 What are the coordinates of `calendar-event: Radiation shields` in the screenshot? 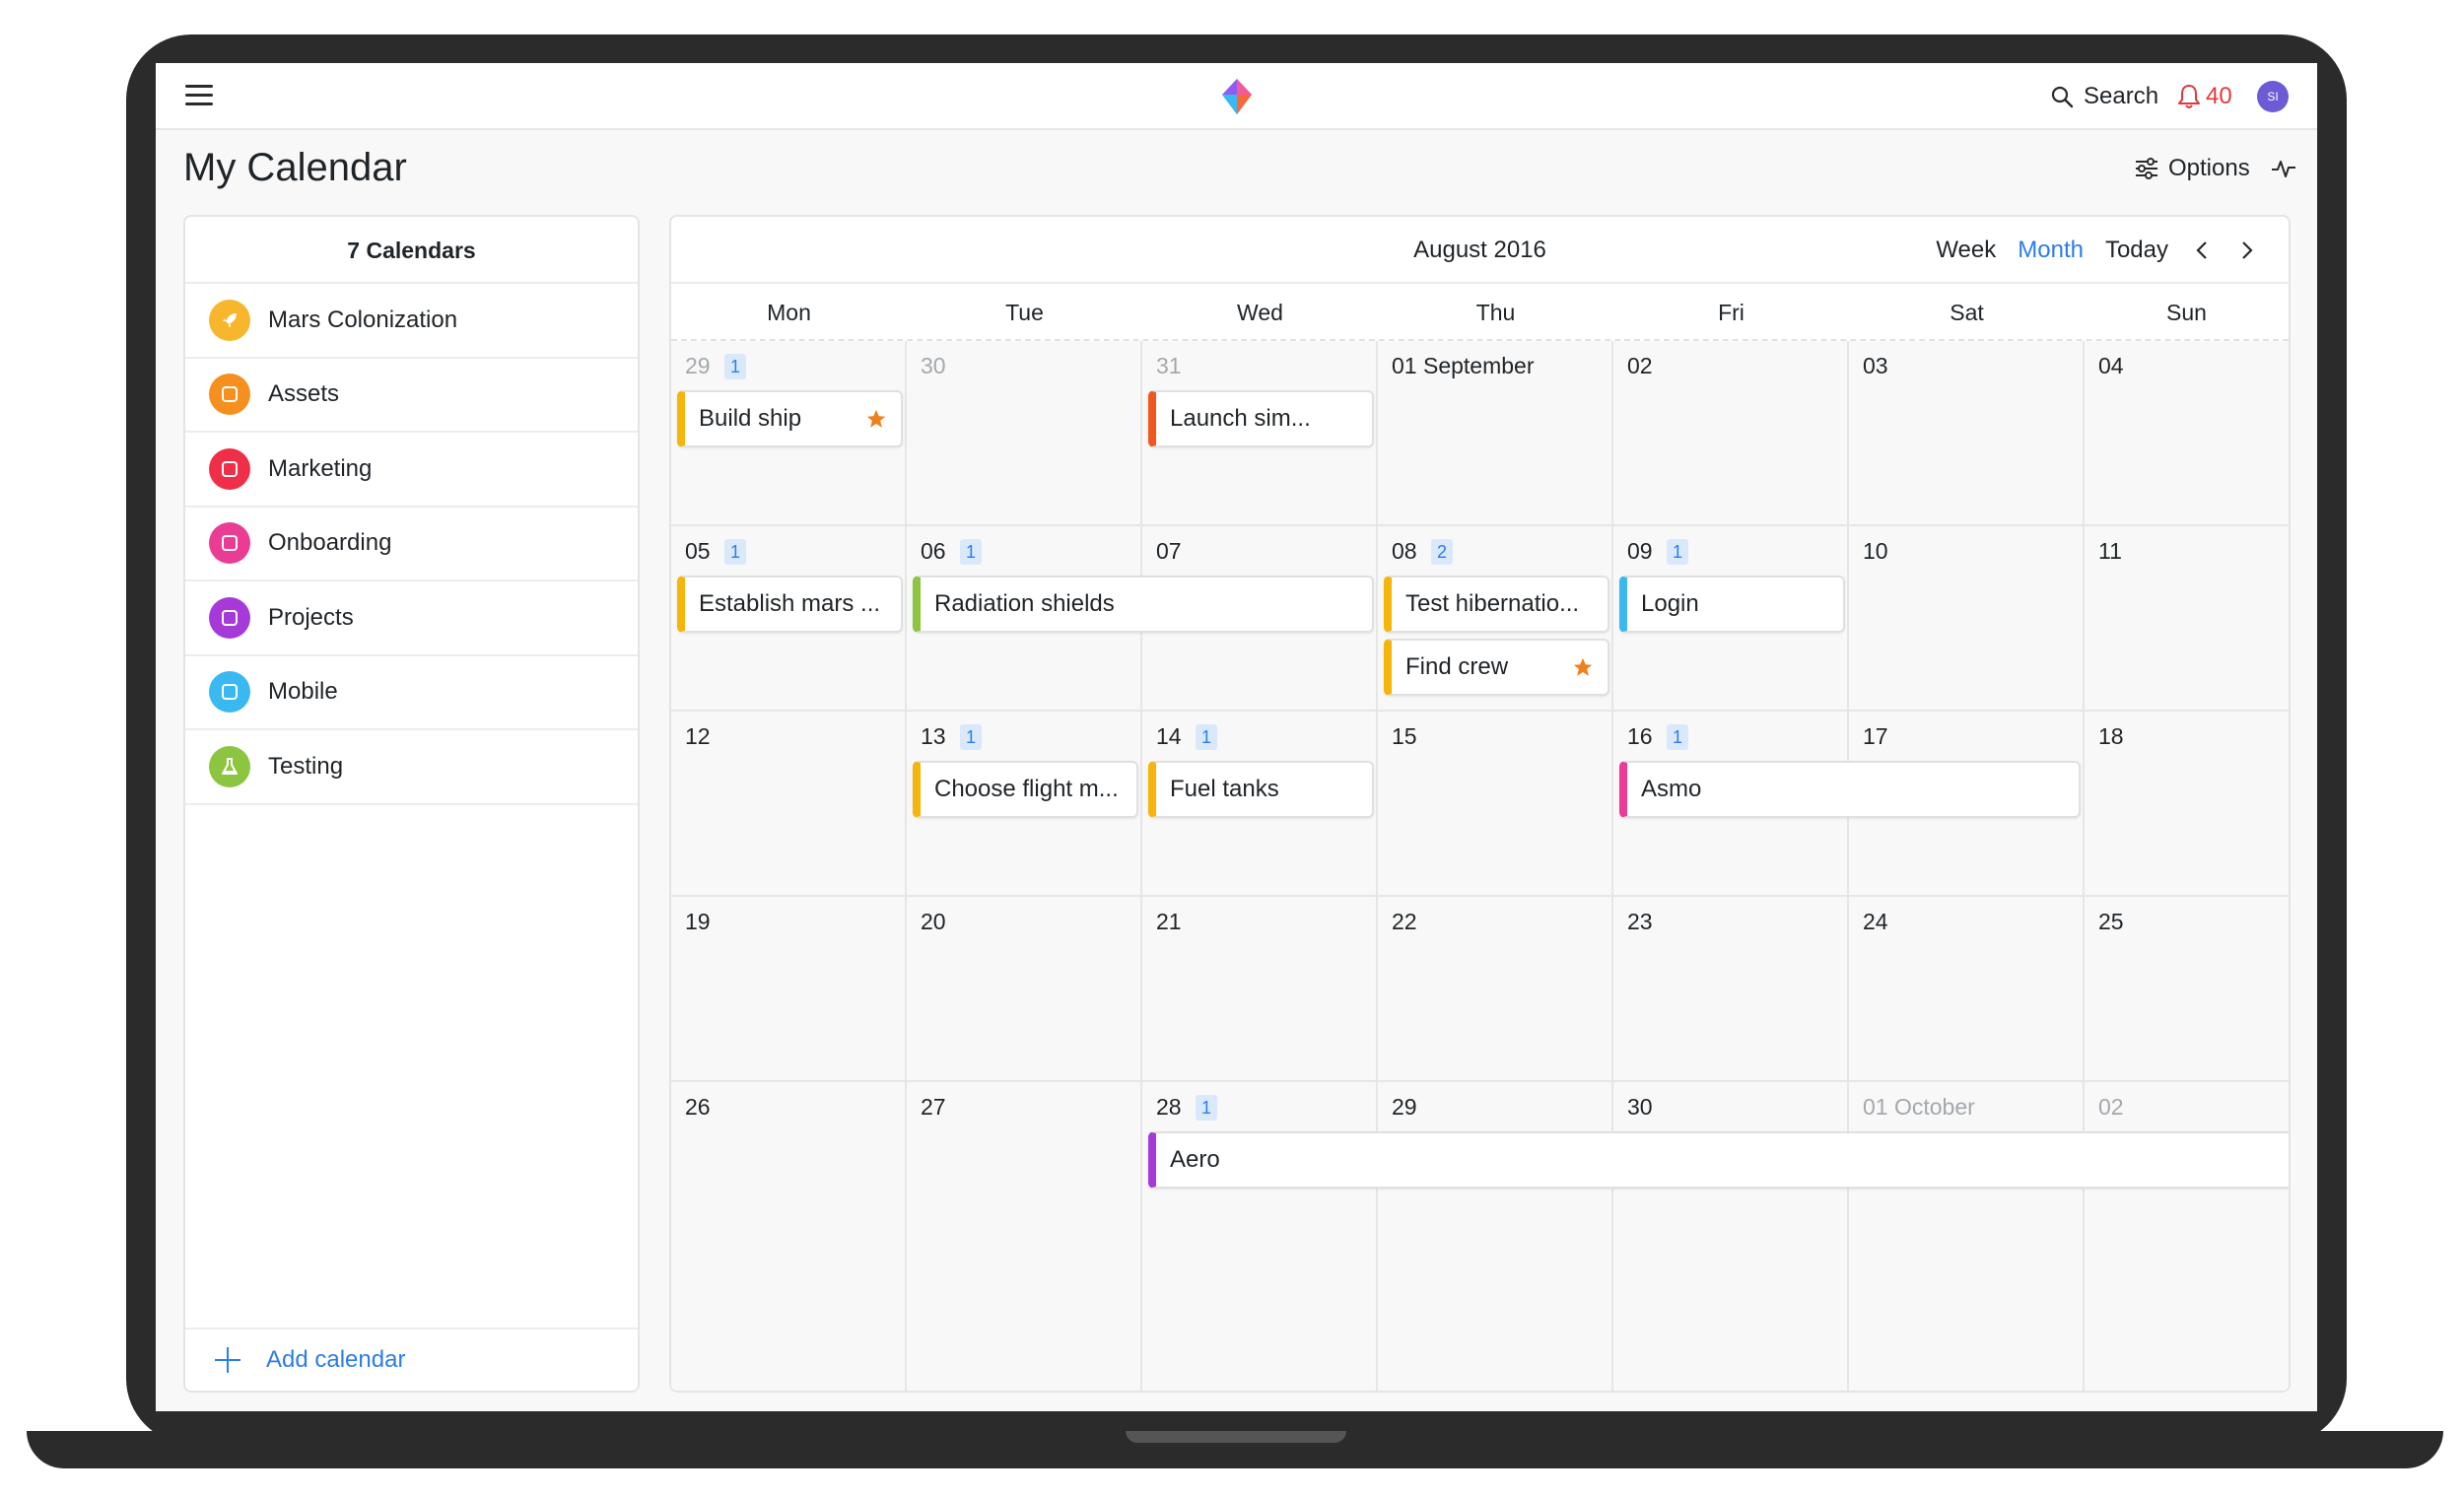 It's located at (1143, 604).